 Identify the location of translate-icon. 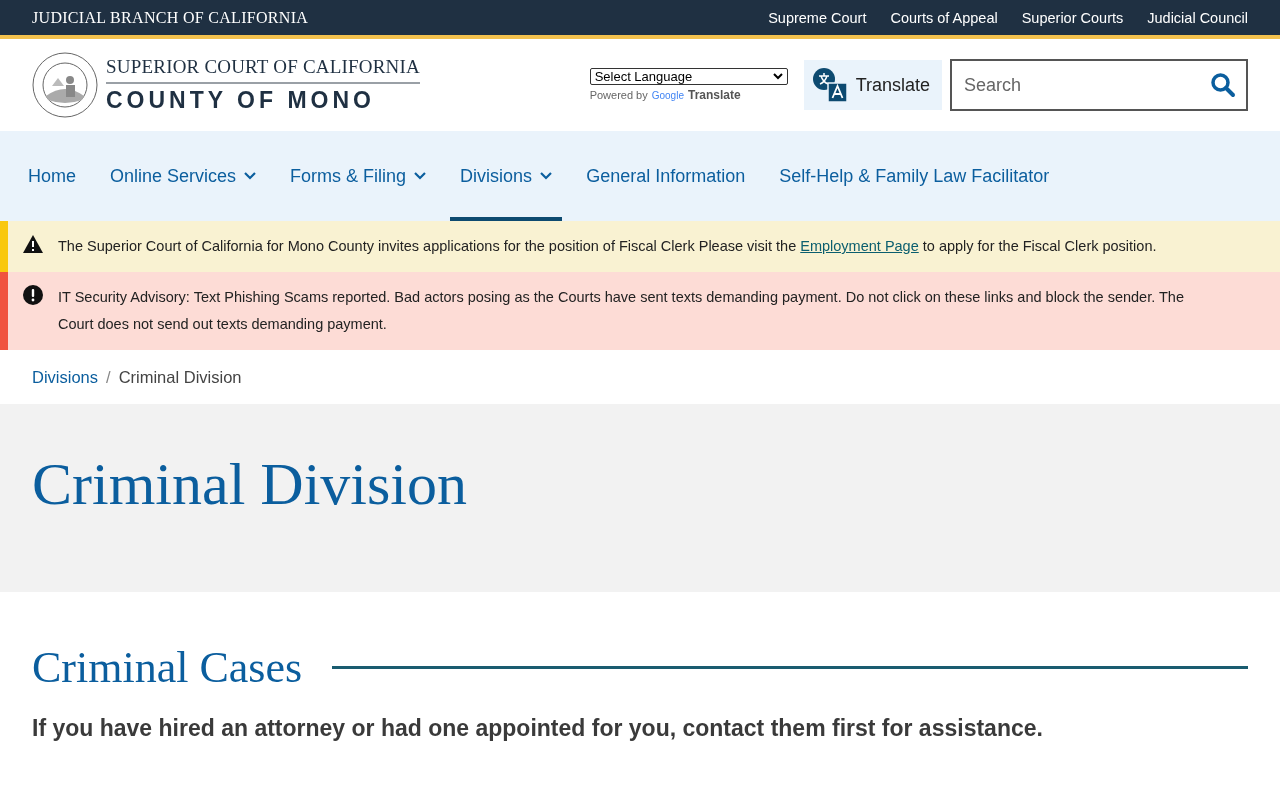
(829, 85).